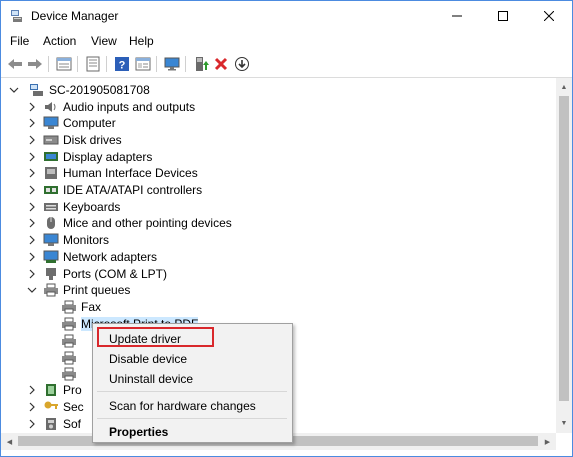 The width and height of the screenshot is (573, 457). I want to click on title-bar: Device Manager, so click(286, 16).